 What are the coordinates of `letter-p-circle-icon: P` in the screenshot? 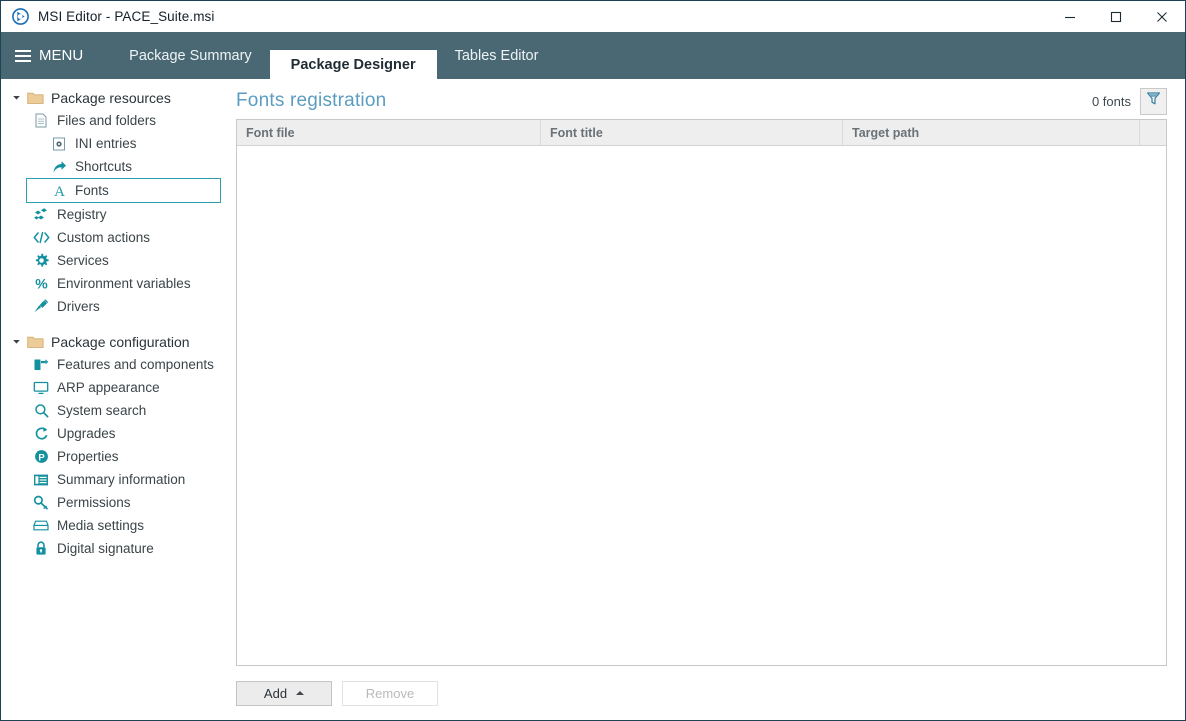 It's located at (41, 456).